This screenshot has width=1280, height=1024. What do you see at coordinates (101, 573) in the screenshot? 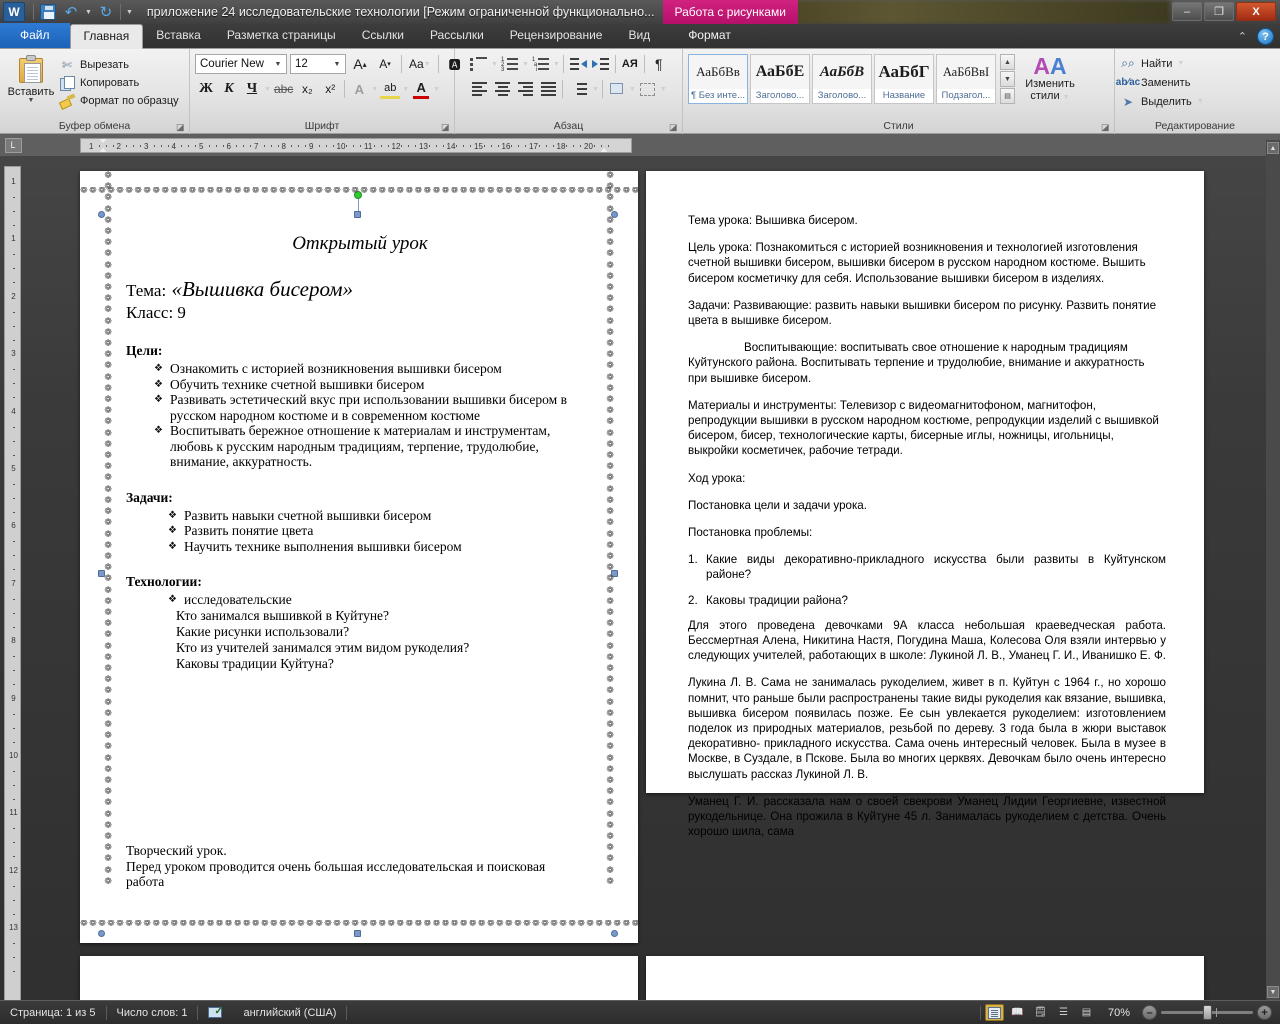
I see `resize-handle-left` at bounding box center [101, 573].